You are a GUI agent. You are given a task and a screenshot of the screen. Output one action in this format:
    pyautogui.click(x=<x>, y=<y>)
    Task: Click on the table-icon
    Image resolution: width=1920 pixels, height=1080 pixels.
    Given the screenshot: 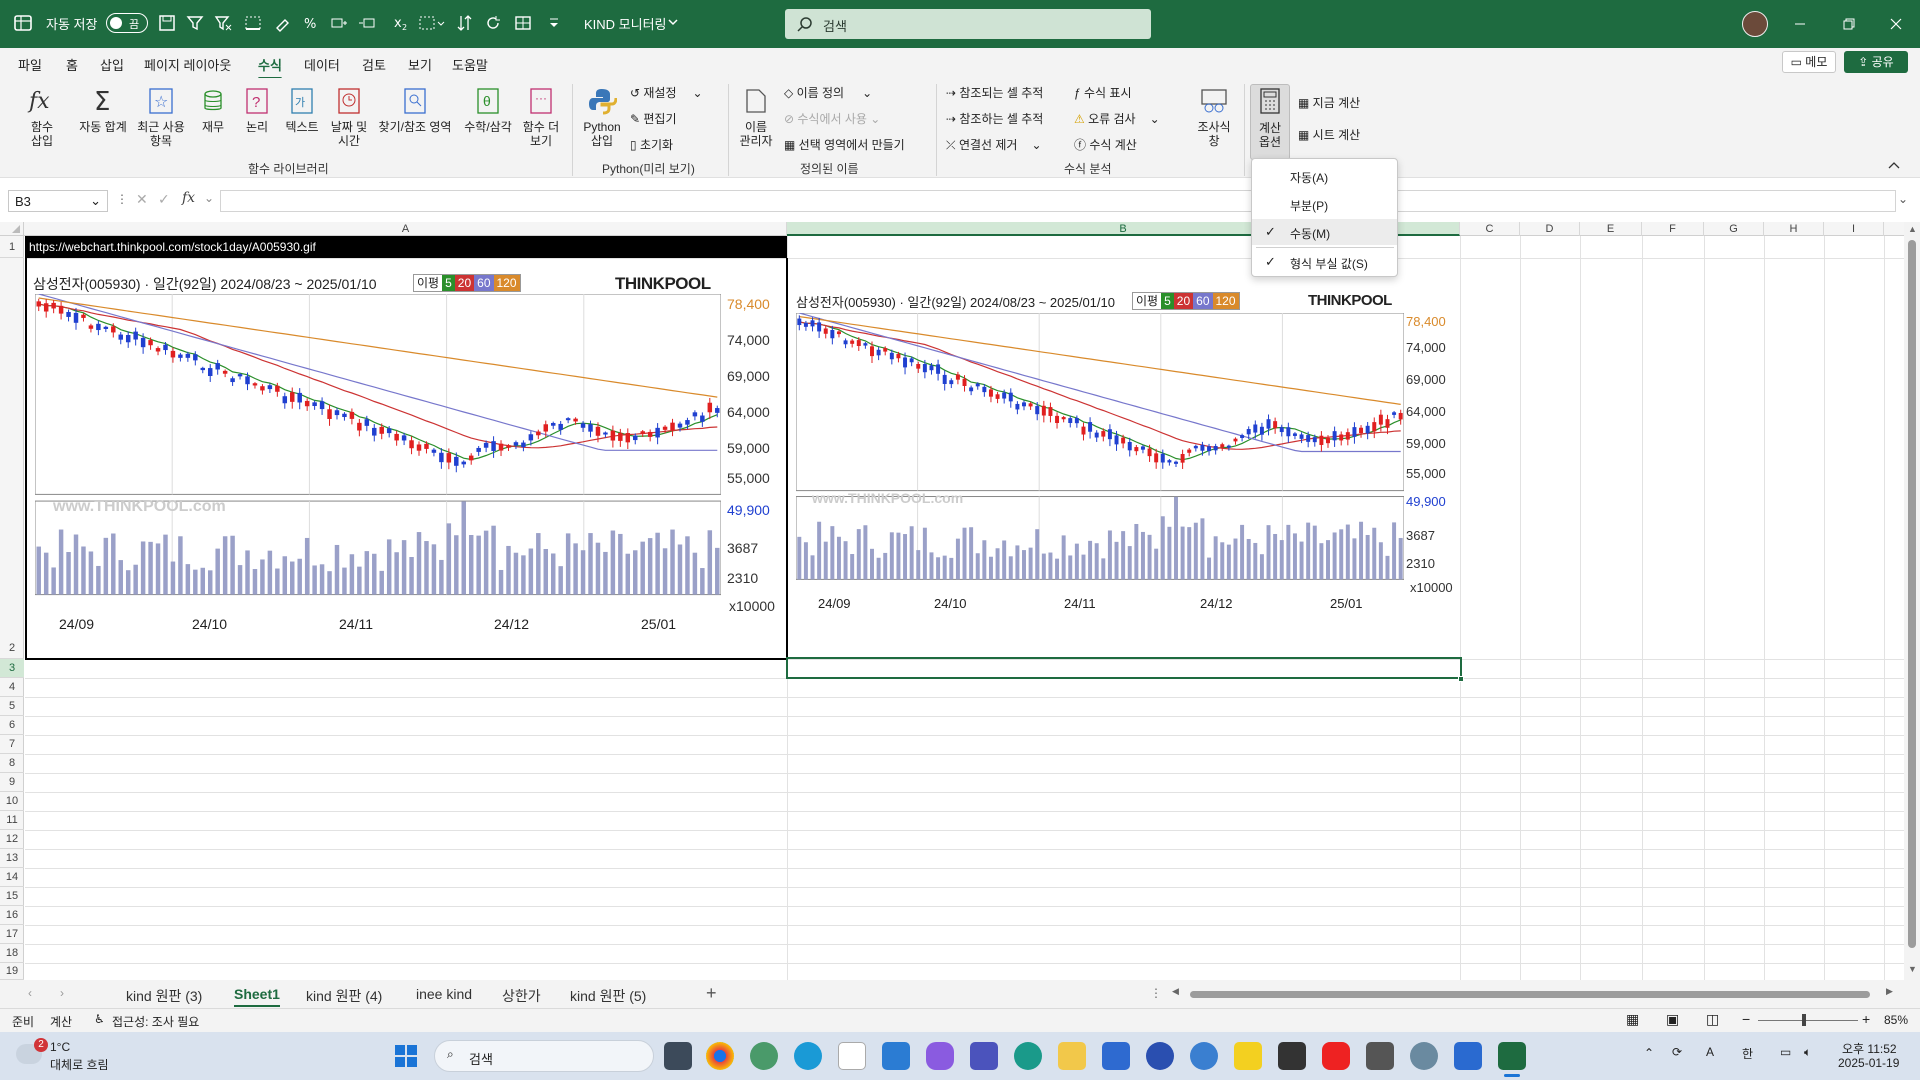 What is the action you would take?
    pyautogui.click(x=524, y=24)
    